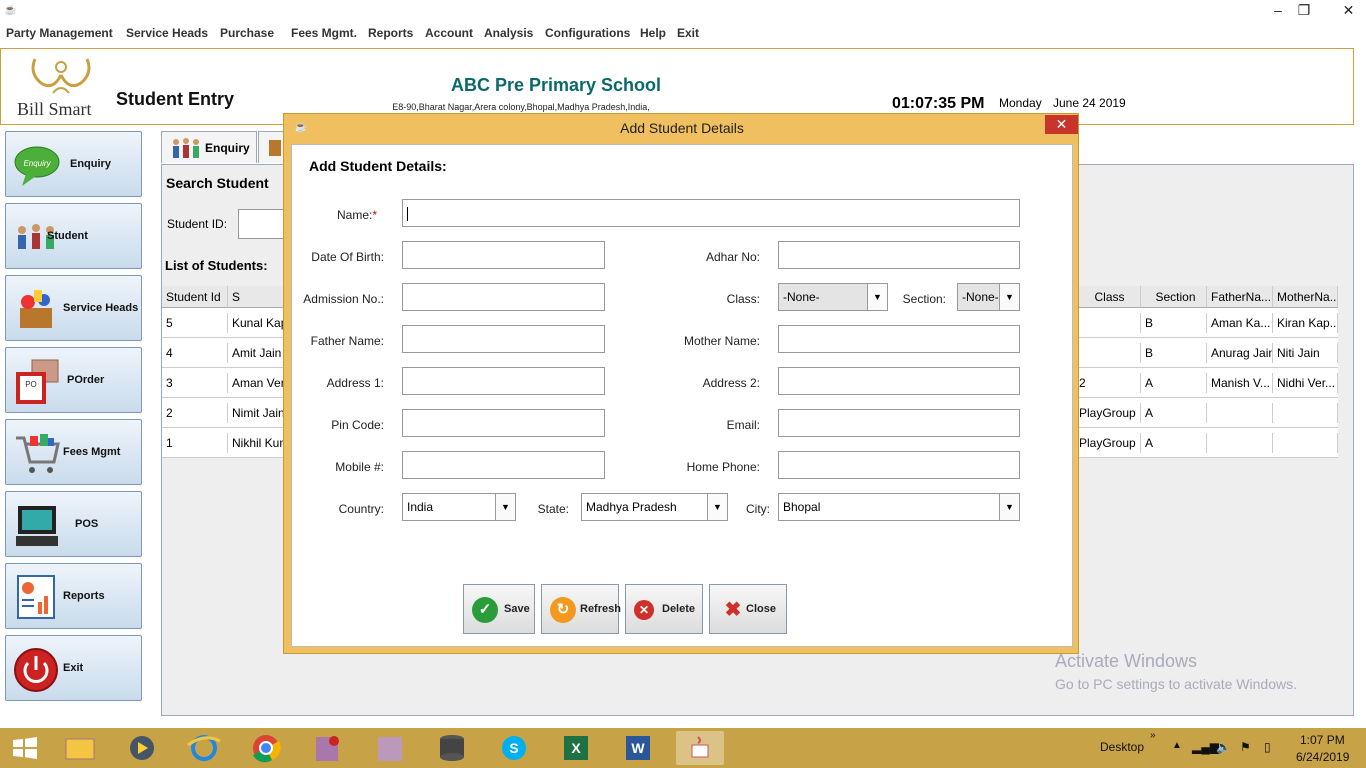 The image size is (1366, 768). Describe the element at coordinates (343, 299) in the screenshot. I see `admission-label: Admission No.:` at that location.